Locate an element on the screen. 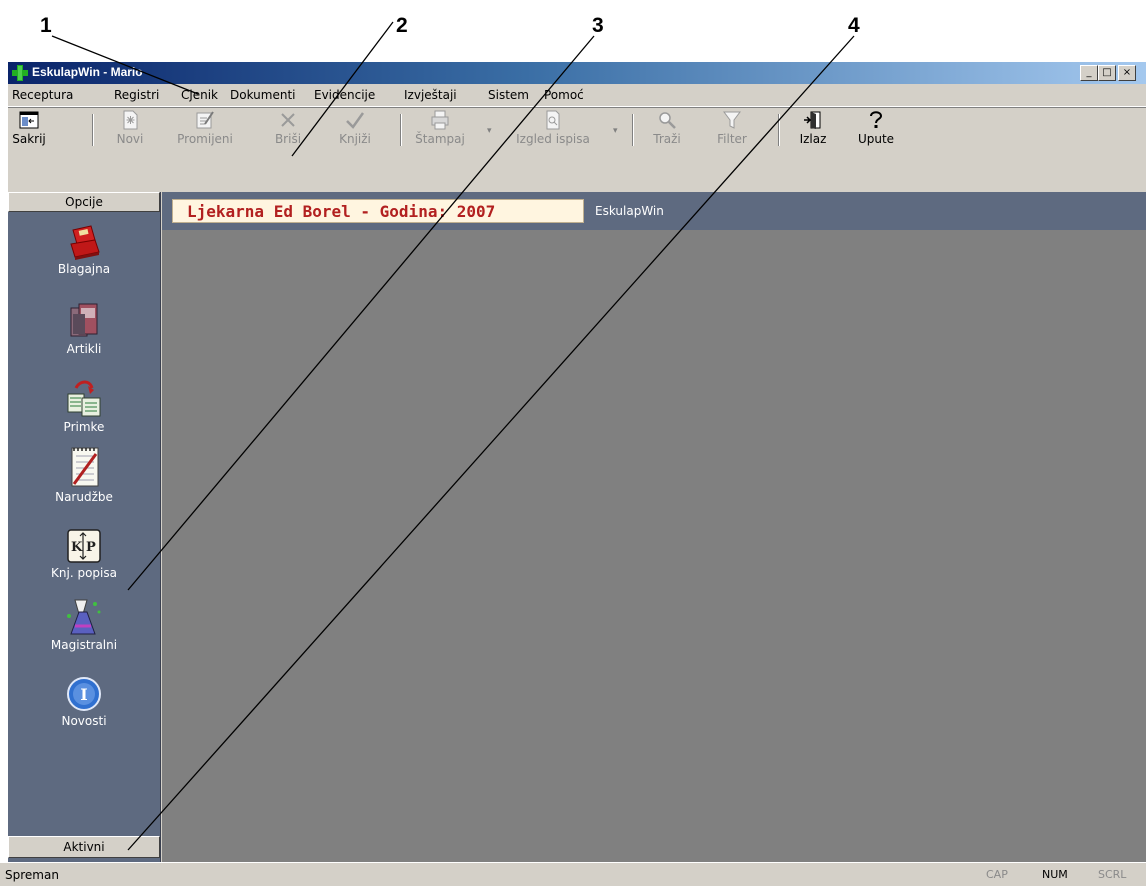  sidebar-item-magistralni: Magistralni is located at coordinates (84, 624).